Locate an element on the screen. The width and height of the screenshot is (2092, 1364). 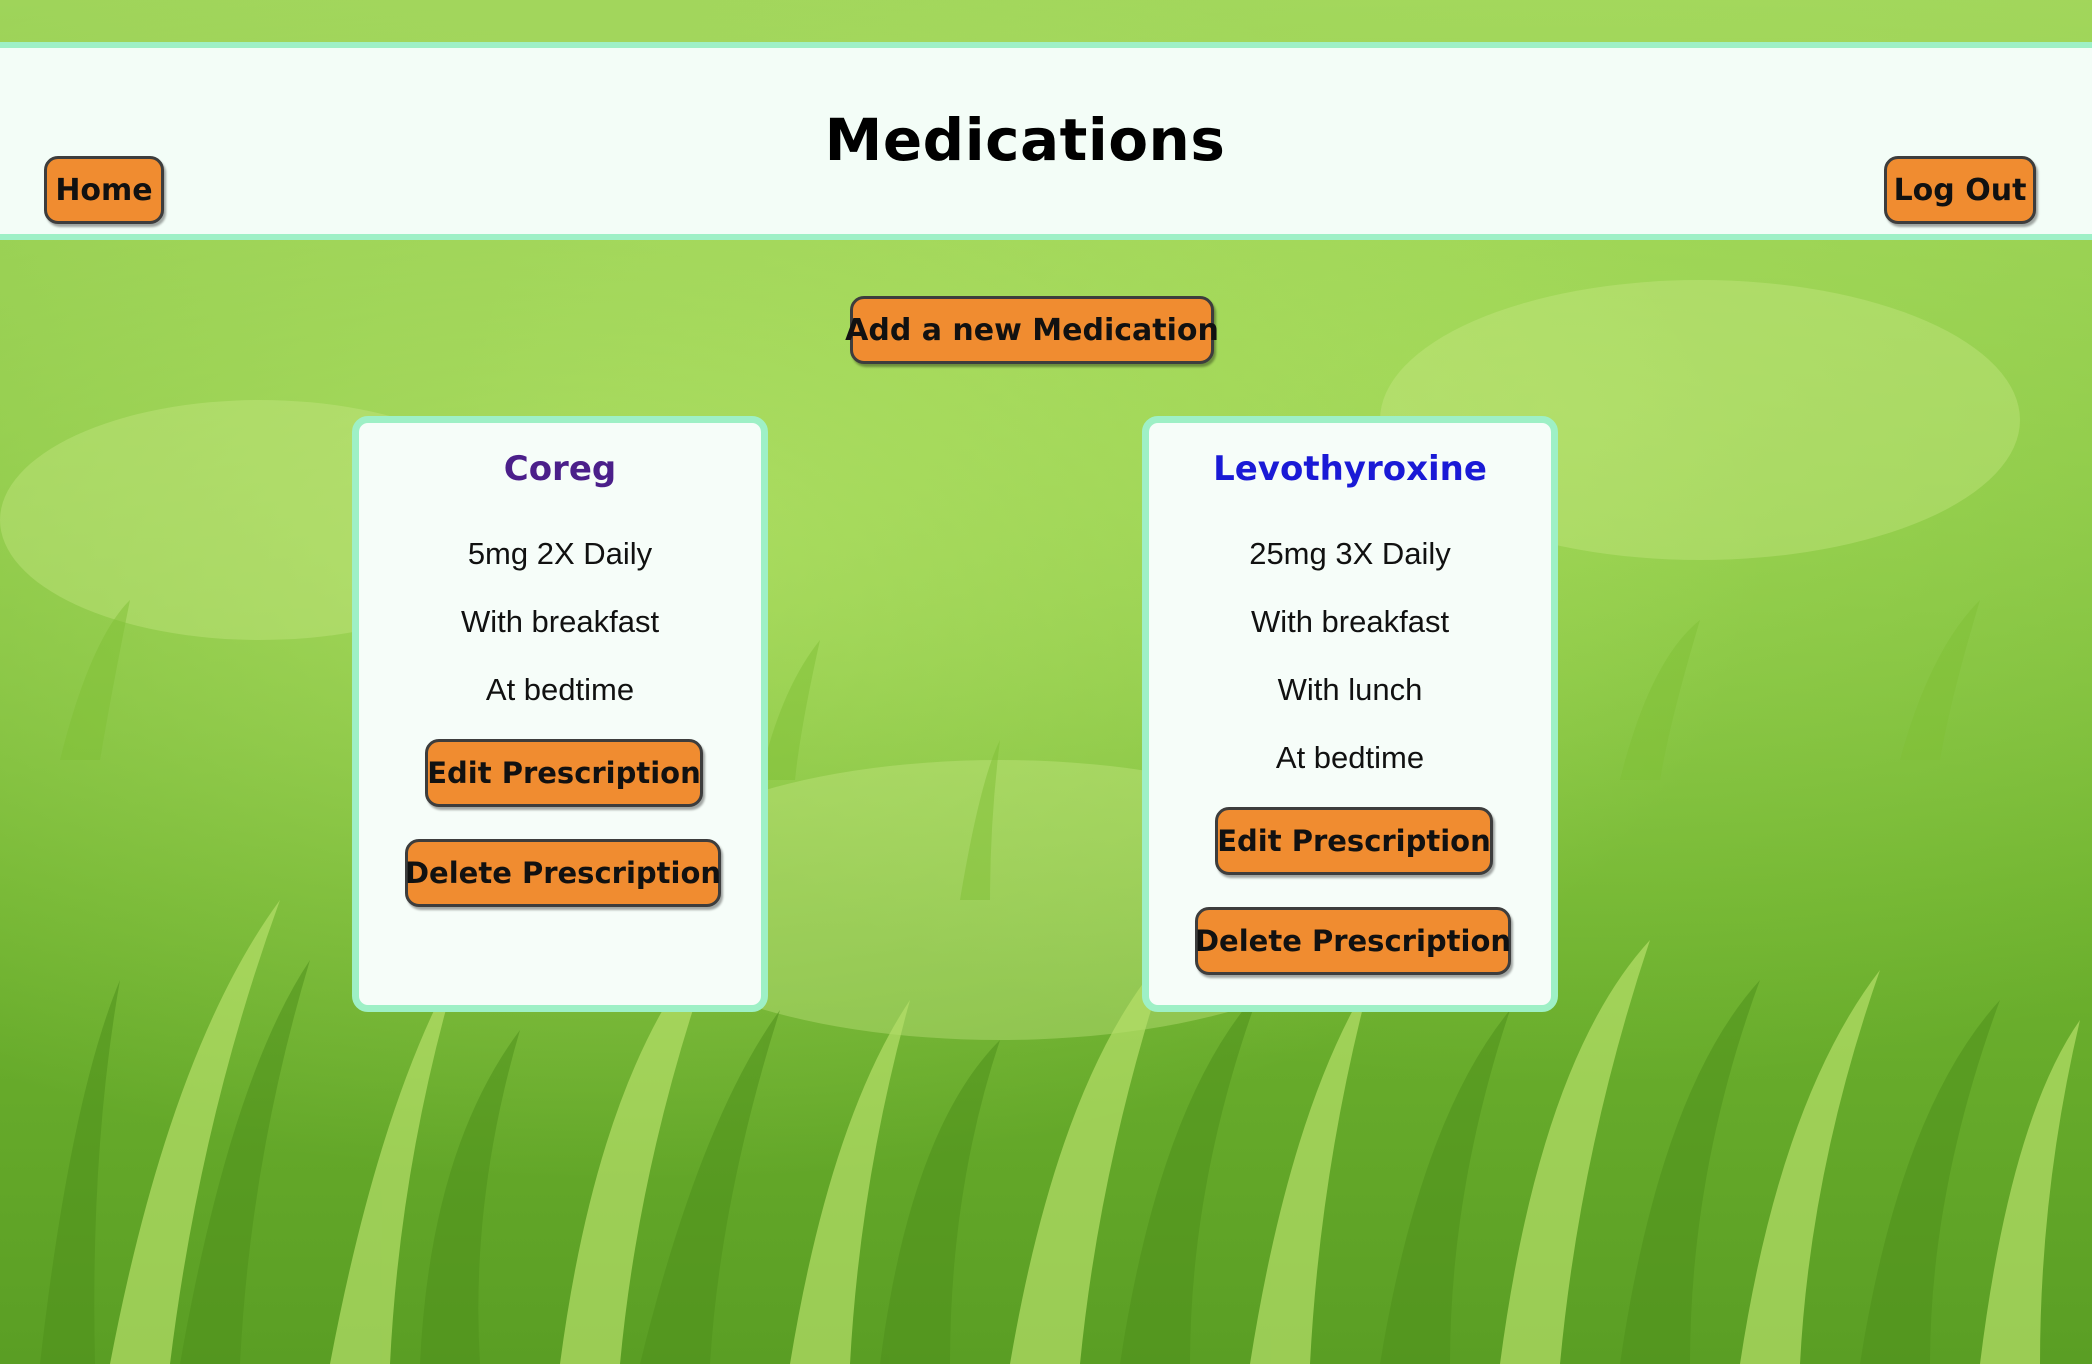
medication-dosage: 5mg 2X Daily is located at coordinates (560, 553).